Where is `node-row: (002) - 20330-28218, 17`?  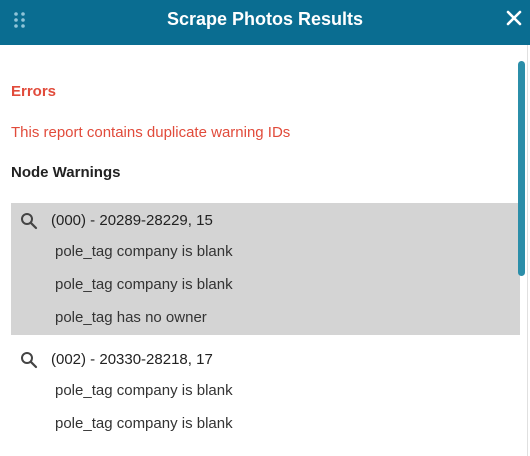 node-row: (002) - 20330-28218, 17 is located at coordinates (265, 358).